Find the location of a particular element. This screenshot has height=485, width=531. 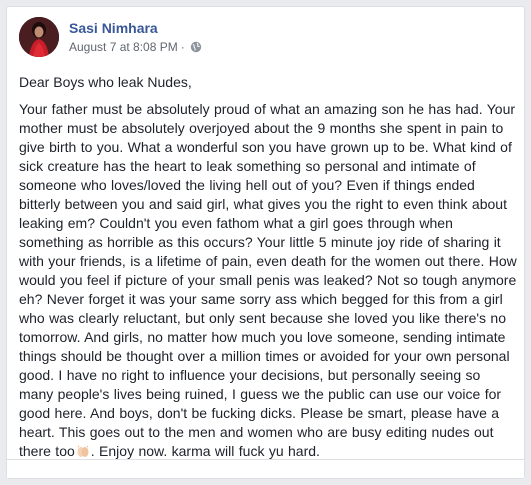

clapping-hands-emoji-icon is located at coordinates (83, 450).